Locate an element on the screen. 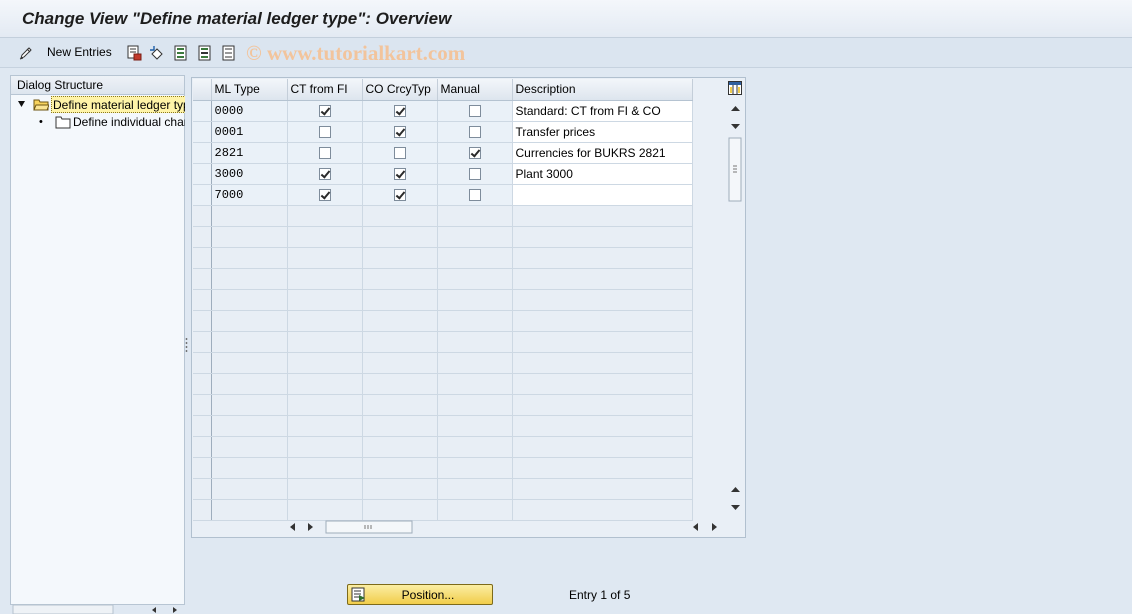  cell-description is located at coordinates (602, 195).